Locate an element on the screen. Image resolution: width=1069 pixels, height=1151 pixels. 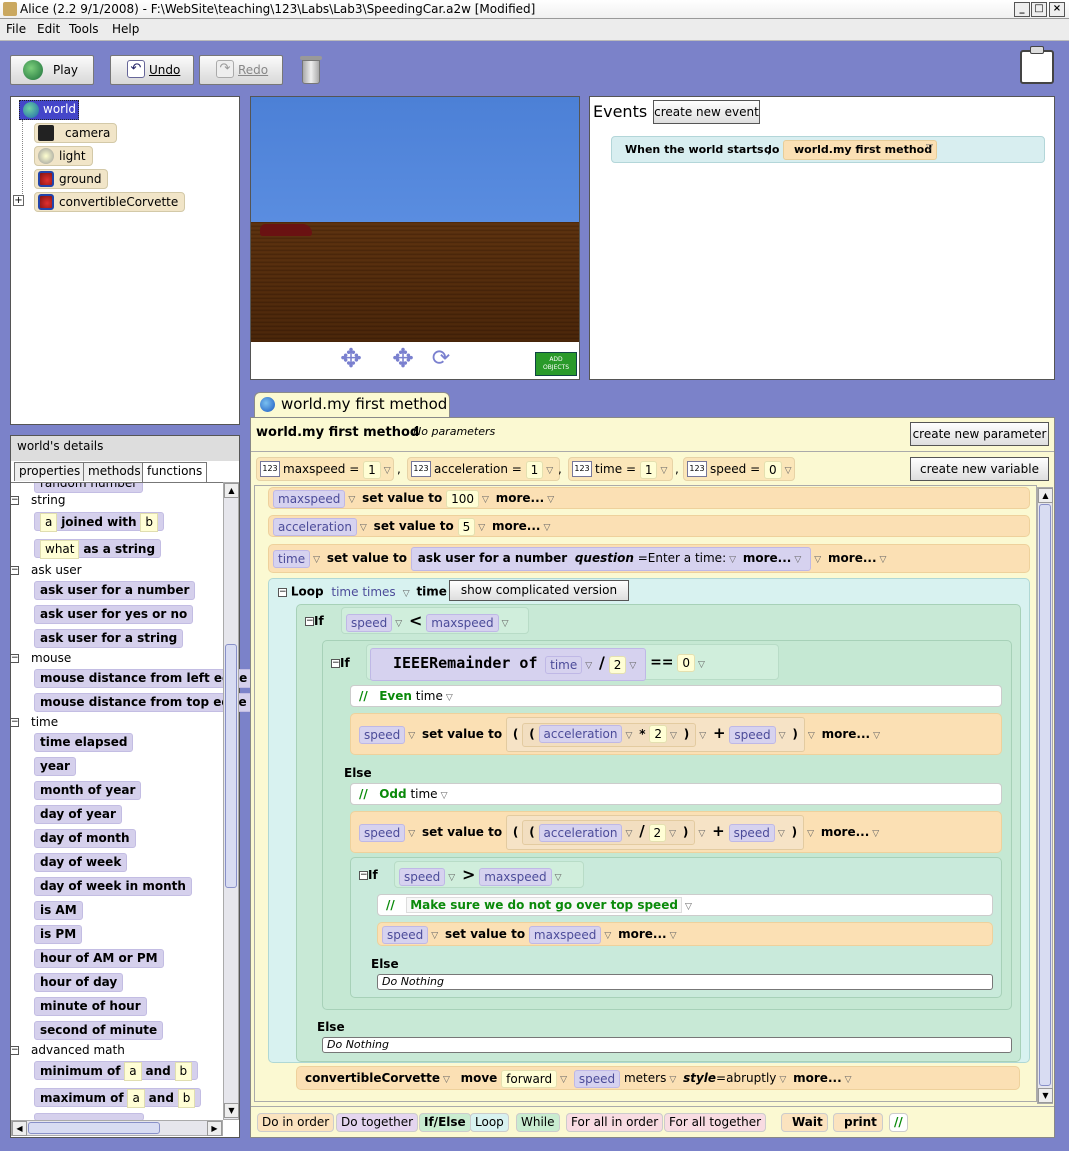
move-object: convertibleCorvette is located at coordinates (372, 1078).